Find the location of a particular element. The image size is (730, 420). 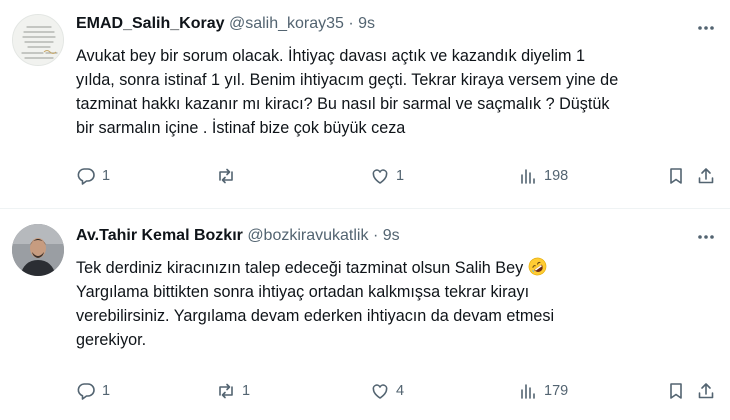

action-bar: 1 1 198 is located at coordinates (396, 176).